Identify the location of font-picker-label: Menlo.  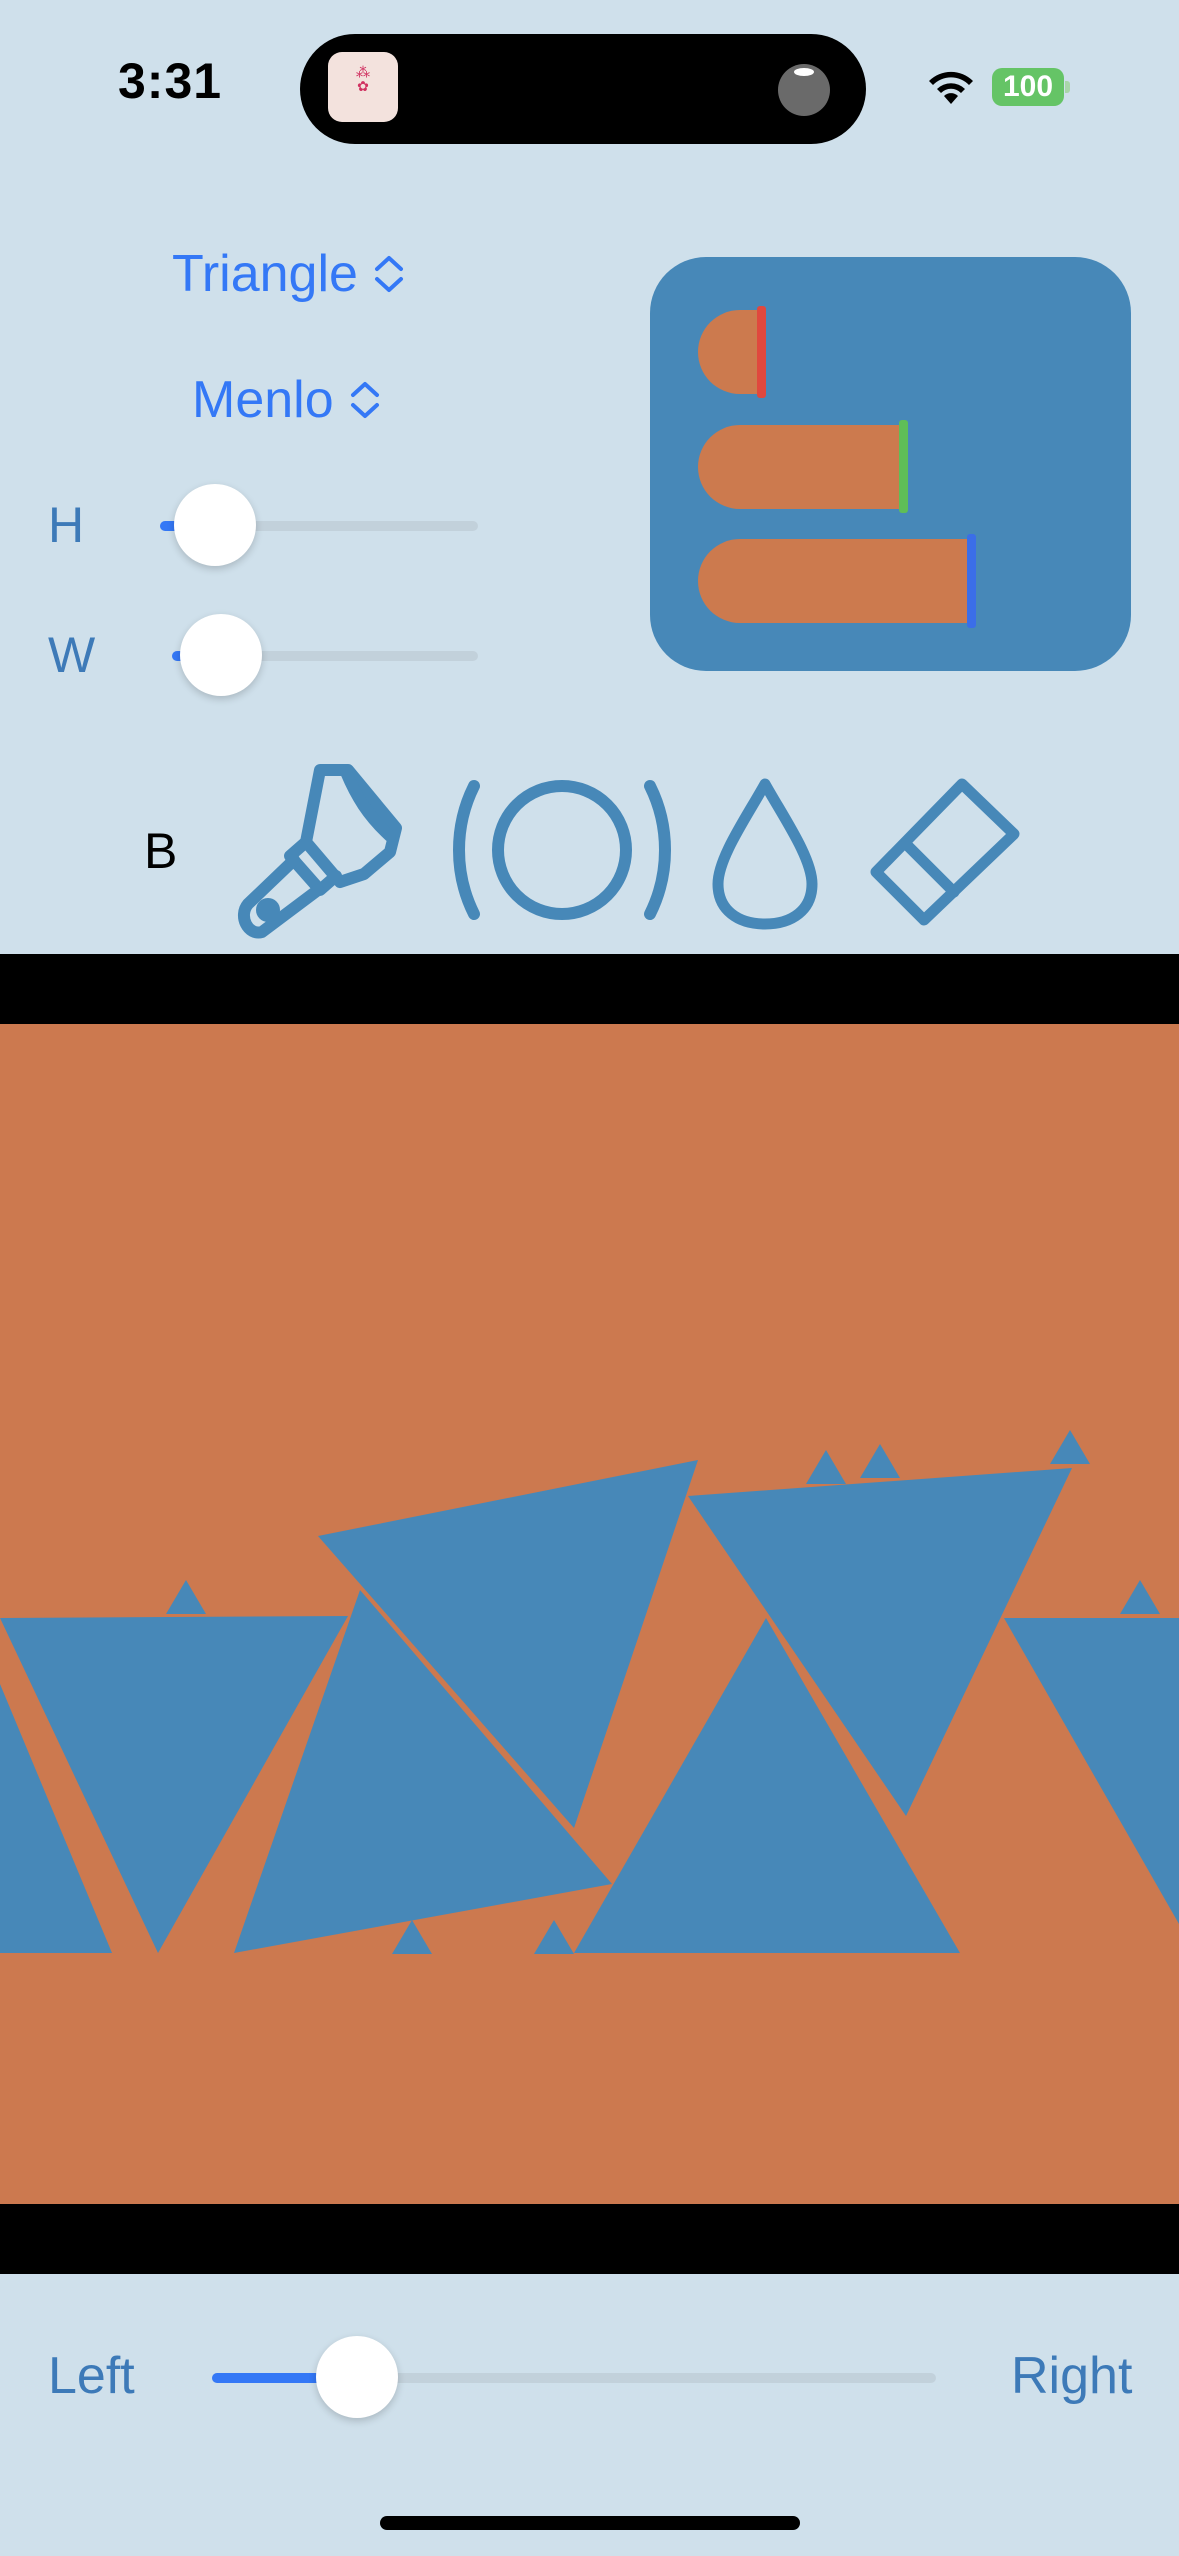
(263, 400).